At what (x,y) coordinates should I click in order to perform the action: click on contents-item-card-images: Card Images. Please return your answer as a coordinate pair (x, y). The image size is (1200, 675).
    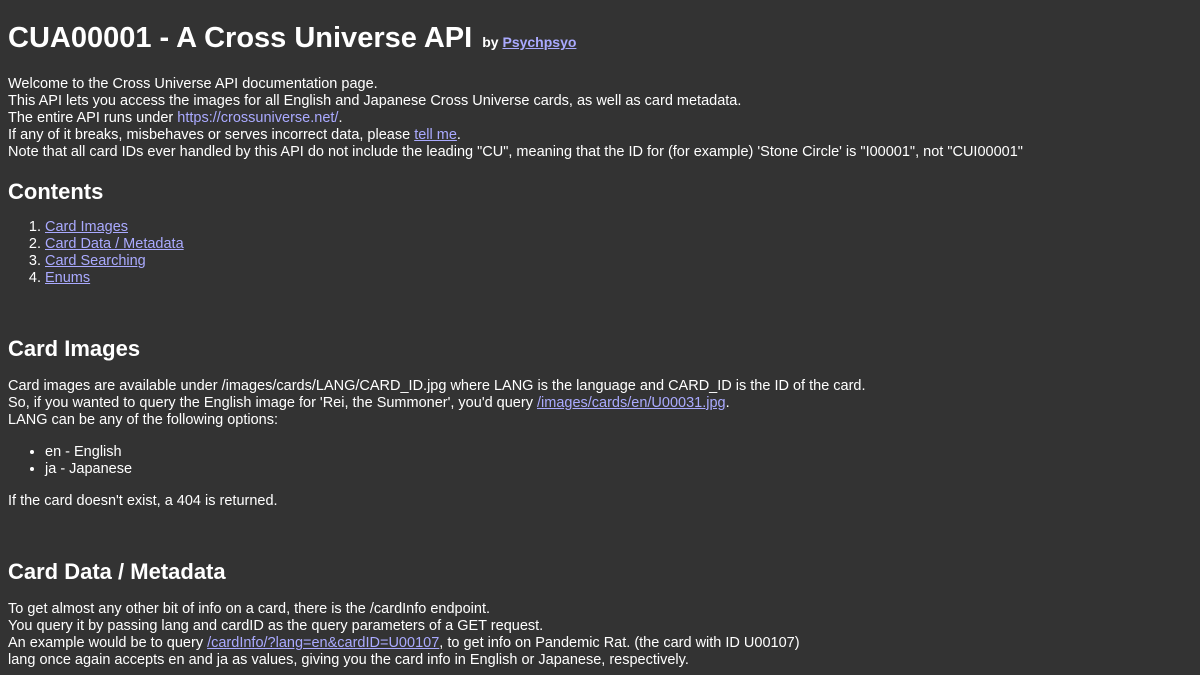
    Looking at the image, I should click on (618, 227).